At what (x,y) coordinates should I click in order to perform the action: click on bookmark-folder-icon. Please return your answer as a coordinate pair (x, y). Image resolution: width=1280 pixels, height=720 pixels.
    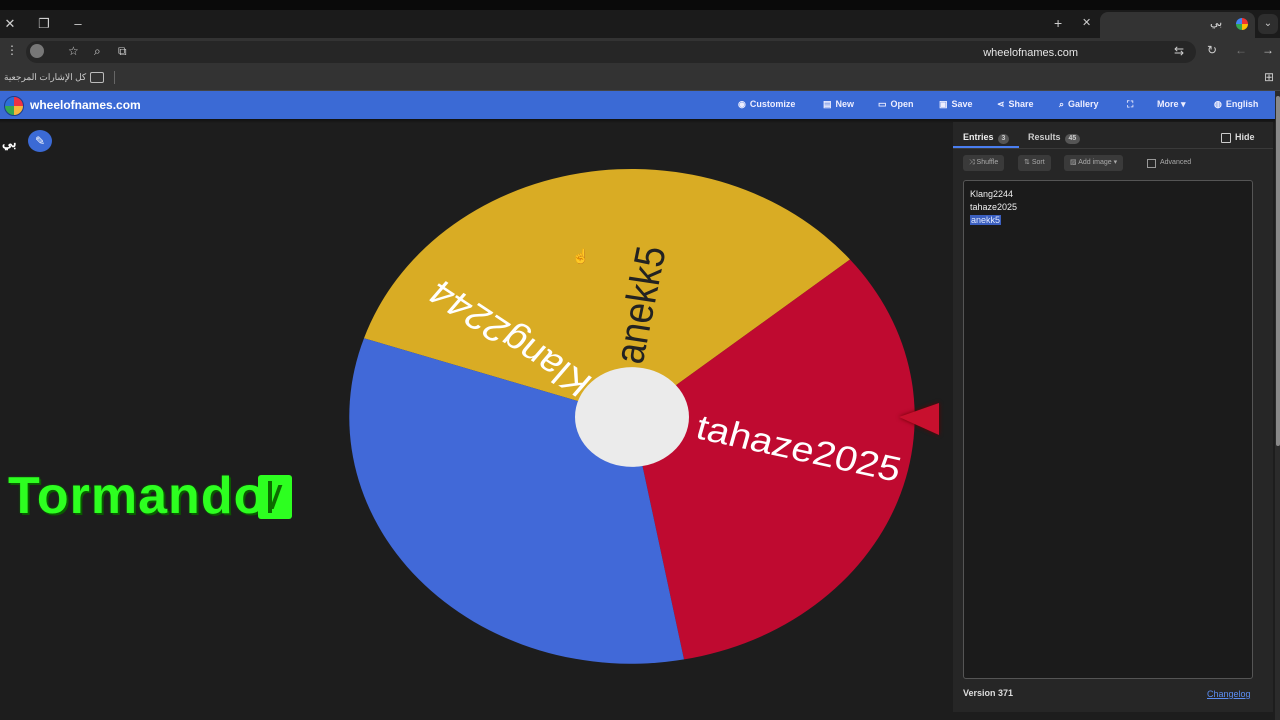
    Looking at the image, I should click on (97, 77).